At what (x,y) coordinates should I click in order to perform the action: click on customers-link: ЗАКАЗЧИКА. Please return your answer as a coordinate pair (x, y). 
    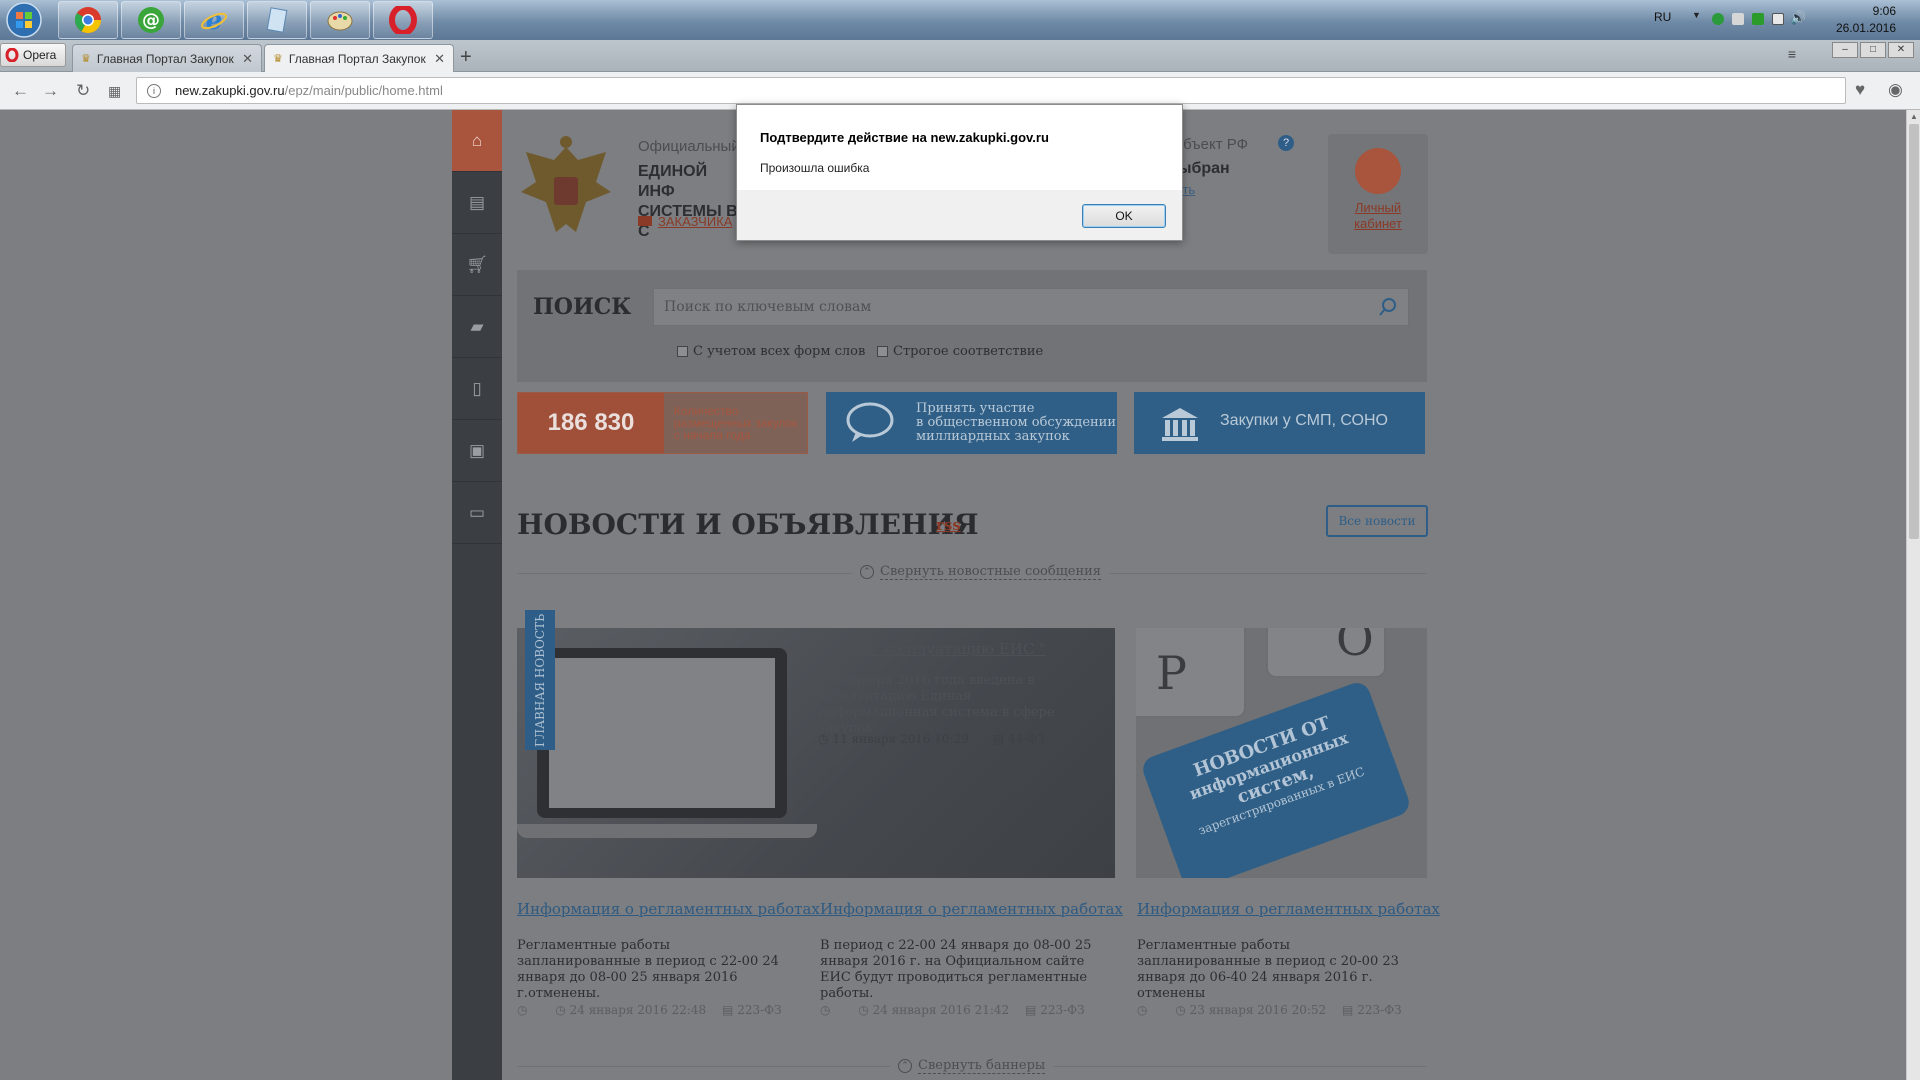
    Looking at the image, I should click on (685, 221).